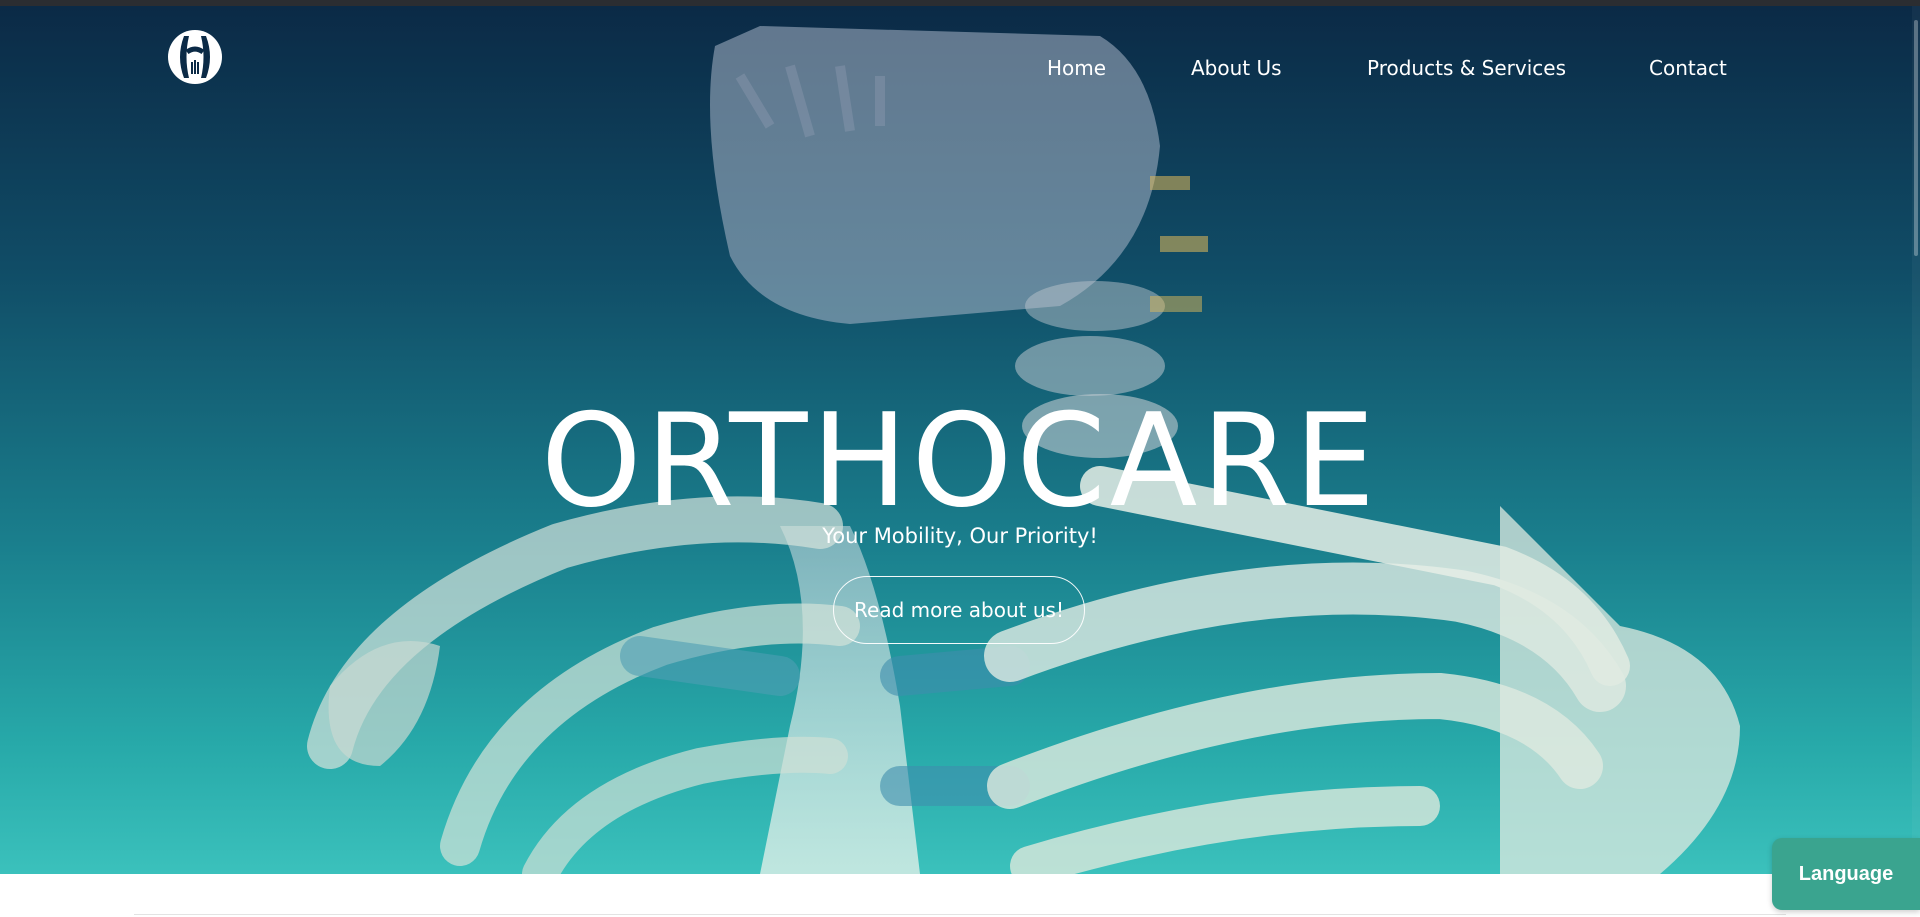 This screenshot has height=917, width=1920. Describe the element at coordinates (1688, 68) in the screenshot. I see `nav-contact-link: Contact` at that location.